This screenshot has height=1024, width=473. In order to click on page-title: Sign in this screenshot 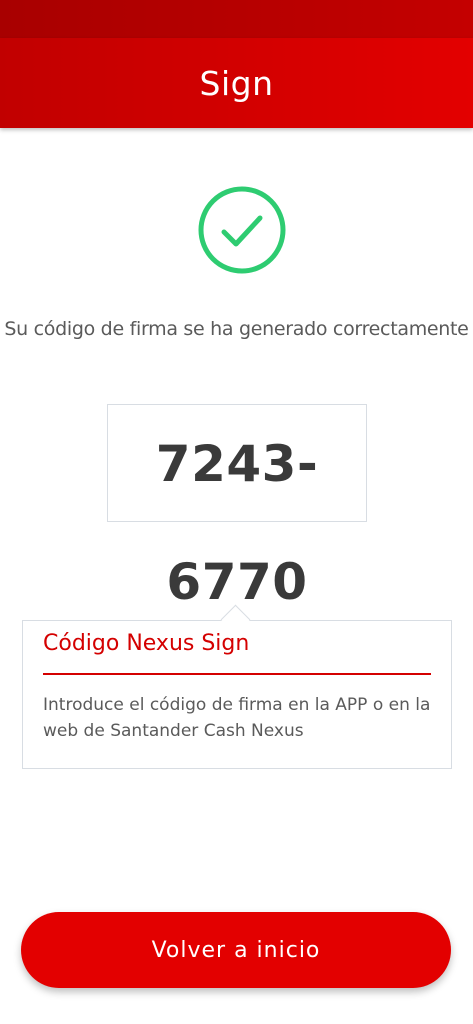, I will do `click(236, 83)`.